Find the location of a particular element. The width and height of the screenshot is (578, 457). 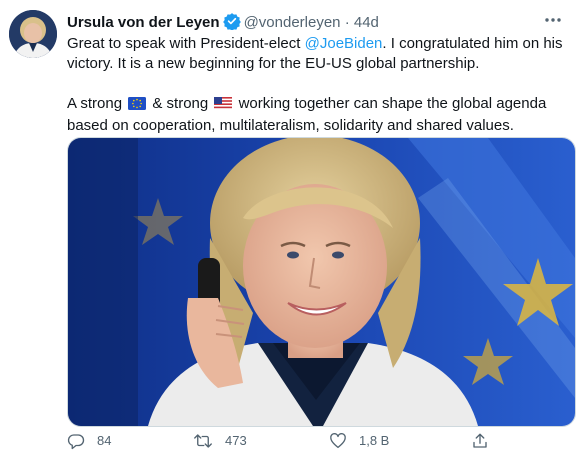

more-options-icon is located at coordinates (553, 20).